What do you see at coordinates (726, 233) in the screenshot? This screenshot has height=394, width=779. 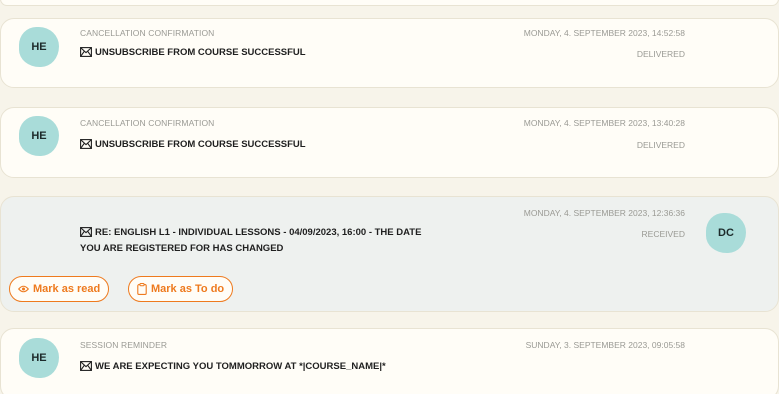 I see `avatar: DC` at bounding box center [726, 233].